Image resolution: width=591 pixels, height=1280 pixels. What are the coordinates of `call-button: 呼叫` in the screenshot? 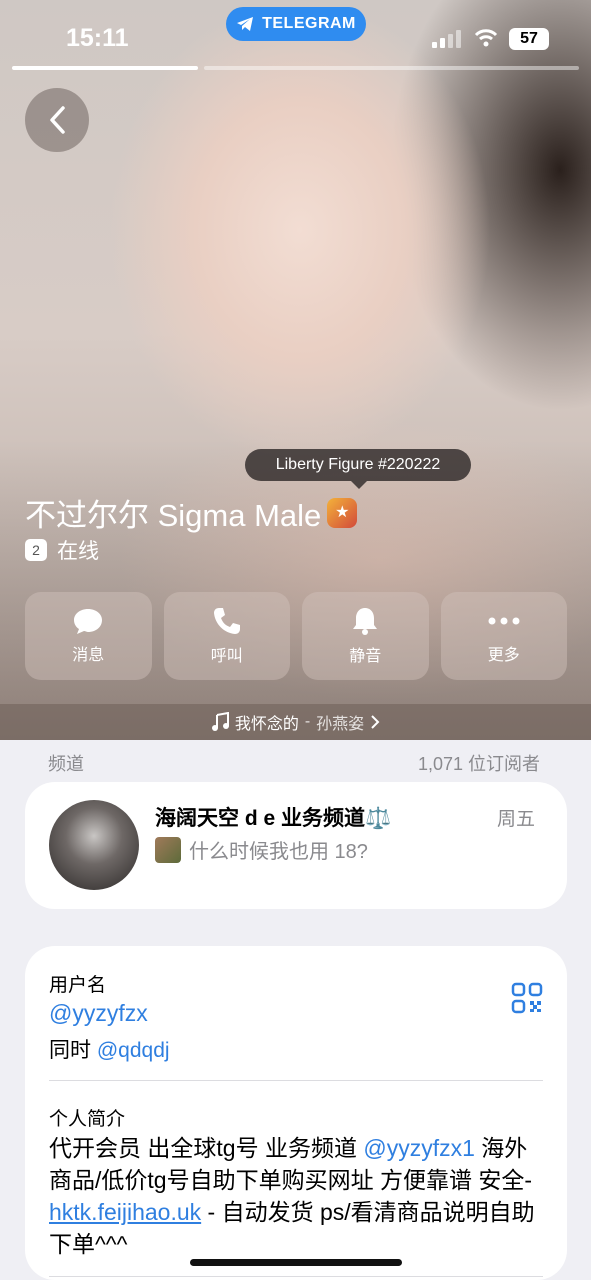 It's located at (226, 636).